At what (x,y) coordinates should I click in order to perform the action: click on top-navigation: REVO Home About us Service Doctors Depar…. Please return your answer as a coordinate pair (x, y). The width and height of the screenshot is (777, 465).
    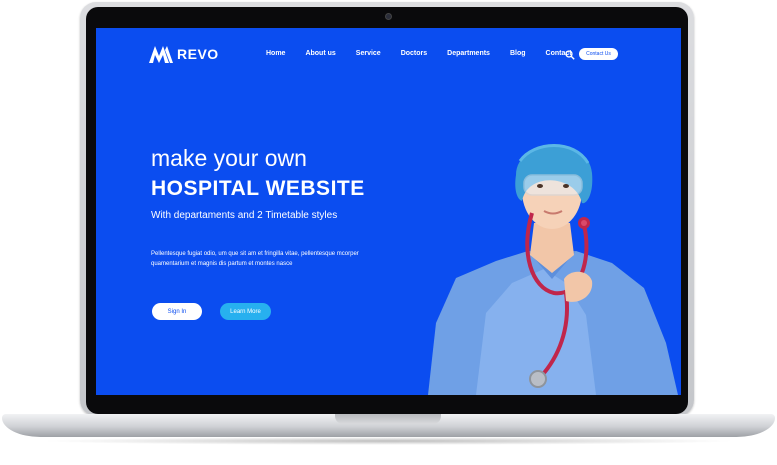
    Looking at the image, I should click on (388, 54).